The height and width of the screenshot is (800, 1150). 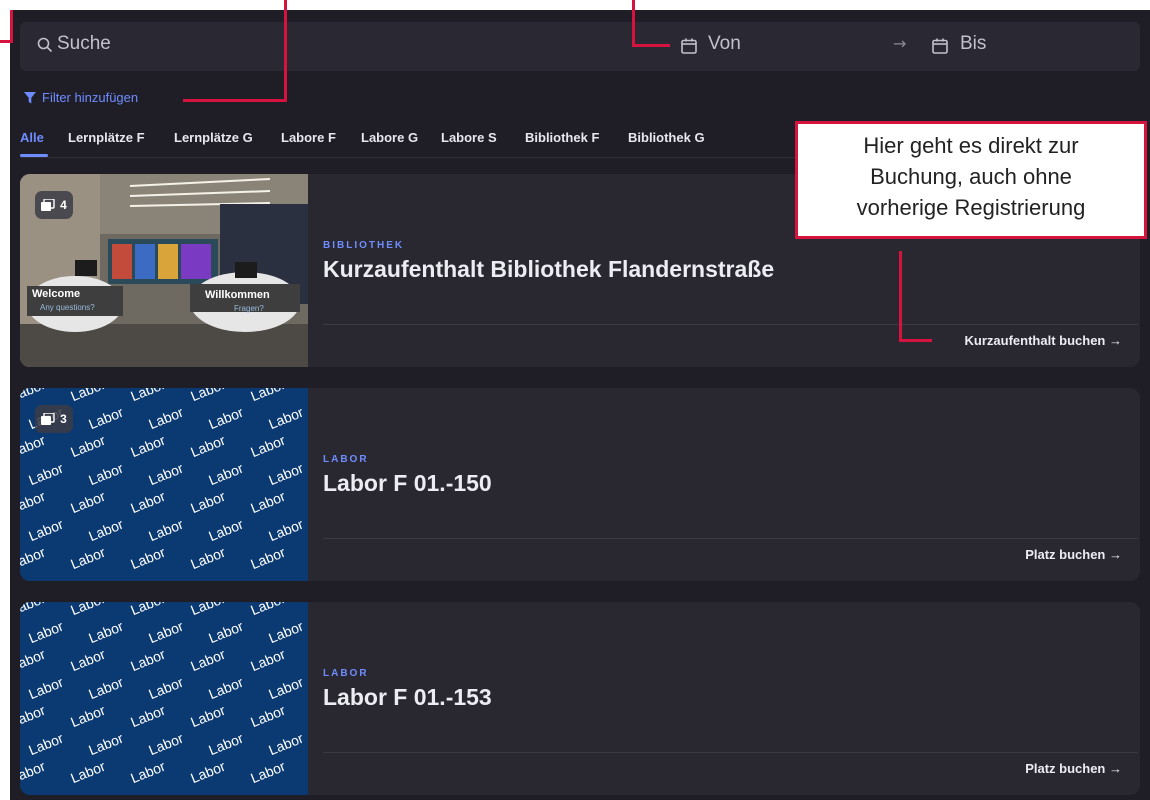 What do you see at coordinates (407, 697) in the screenshot?
I see `card-title: Labor F 01.-153` at bounding box center [407, 697].